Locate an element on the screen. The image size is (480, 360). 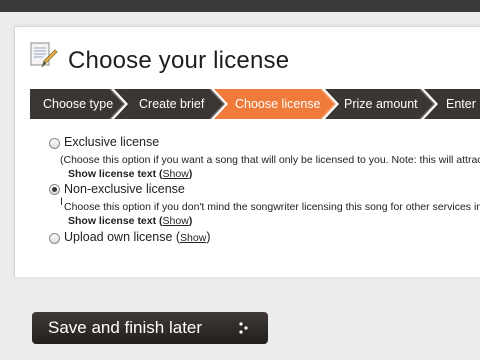
step-prize-amount: Prize amount is located at coordinates (381, 104).